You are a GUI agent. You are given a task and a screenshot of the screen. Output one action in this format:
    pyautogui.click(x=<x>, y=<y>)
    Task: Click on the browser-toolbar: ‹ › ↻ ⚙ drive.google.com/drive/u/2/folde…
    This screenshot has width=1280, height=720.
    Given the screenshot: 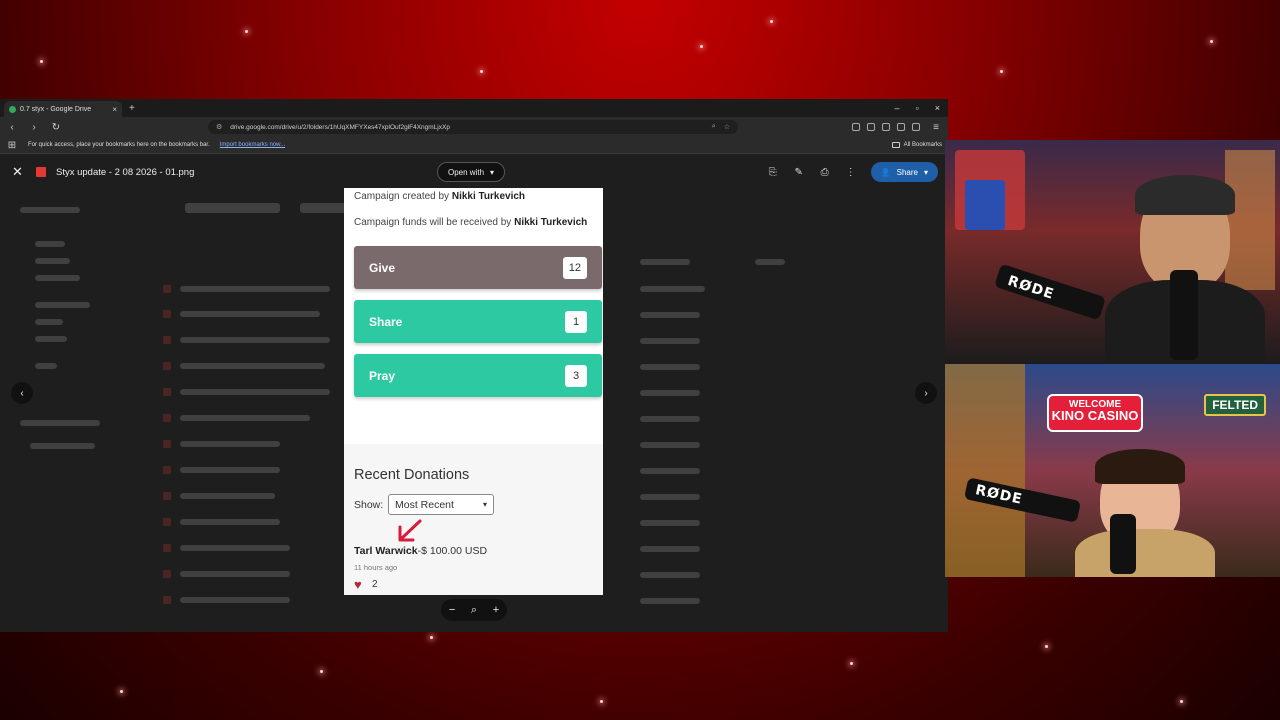 What is the action you would take?
    pyautogui.click(x=474, y=127)
    